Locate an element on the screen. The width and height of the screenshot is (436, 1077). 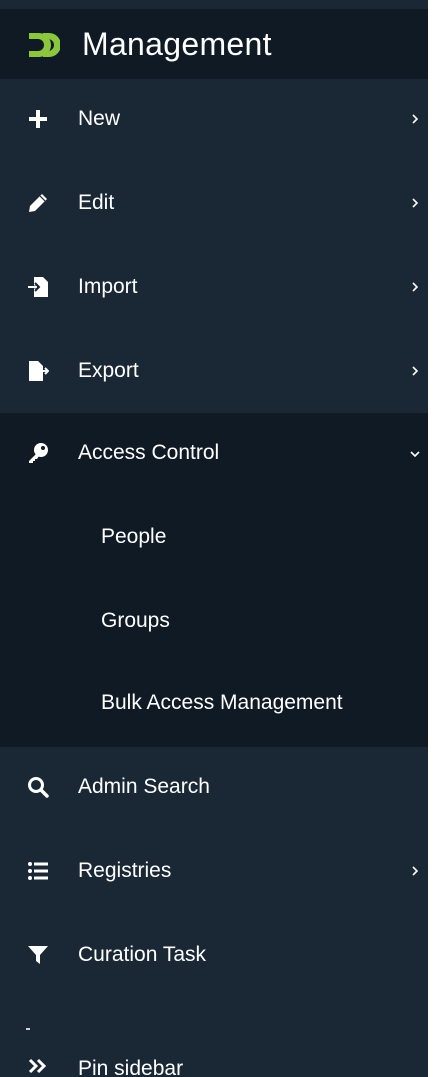
menu-item-admin-search-label: Admin Search is located at coordinates (144, 786).